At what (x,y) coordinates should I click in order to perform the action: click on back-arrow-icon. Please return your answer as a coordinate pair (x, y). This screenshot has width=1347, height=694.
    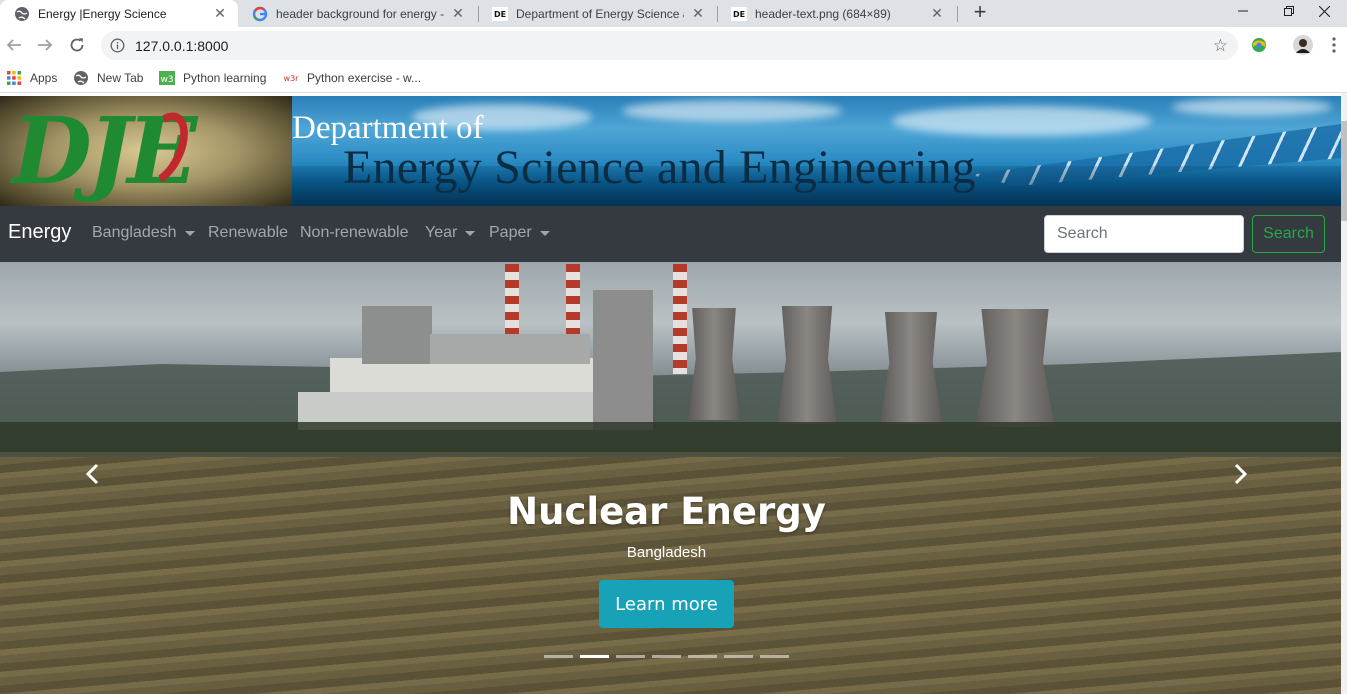
    Looking at the image, I should click on (14, 45).